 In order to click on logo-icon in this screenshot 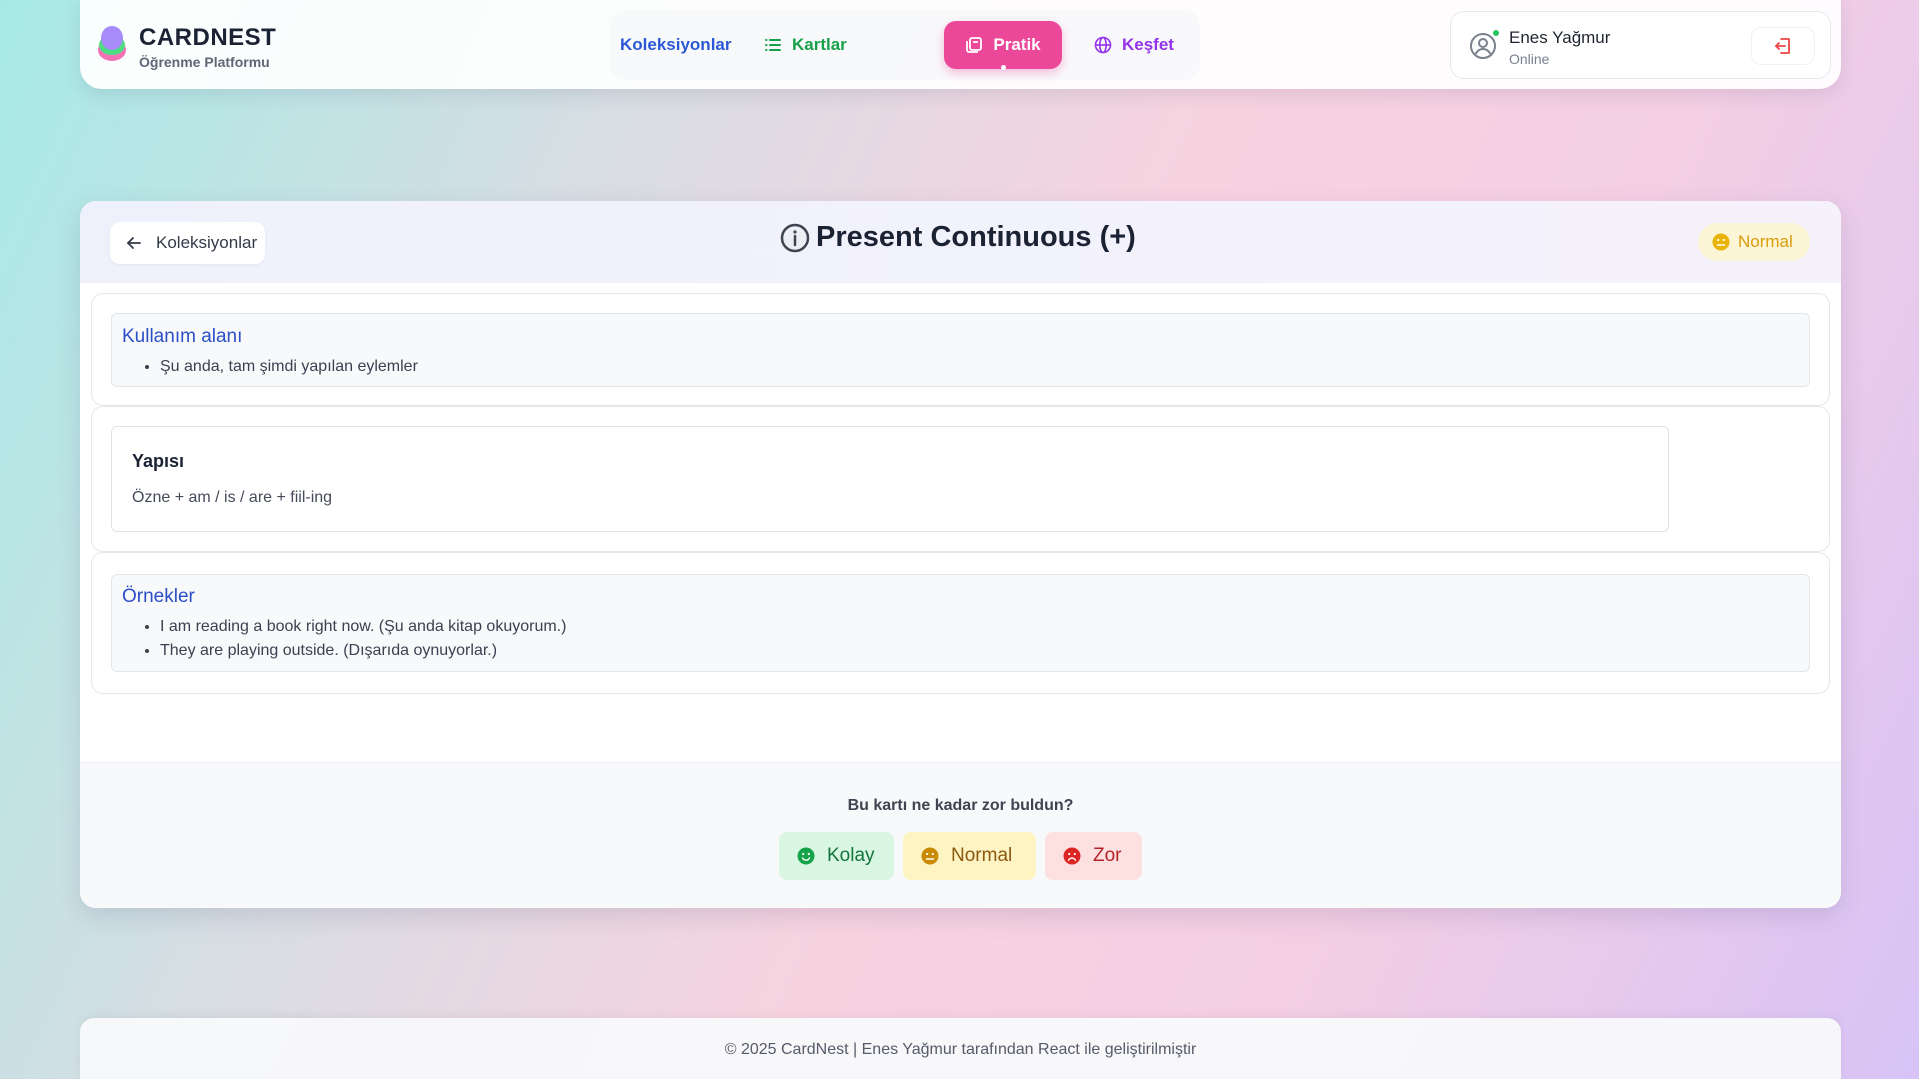, I will do `click(112, 43)`.